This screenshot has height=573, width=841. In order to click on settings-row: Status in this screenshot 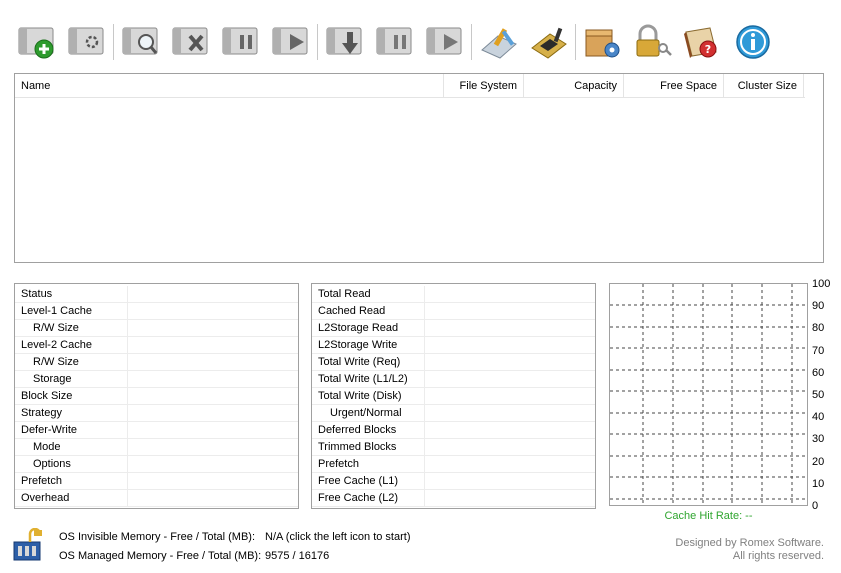, I will do `click(156, 294)`.